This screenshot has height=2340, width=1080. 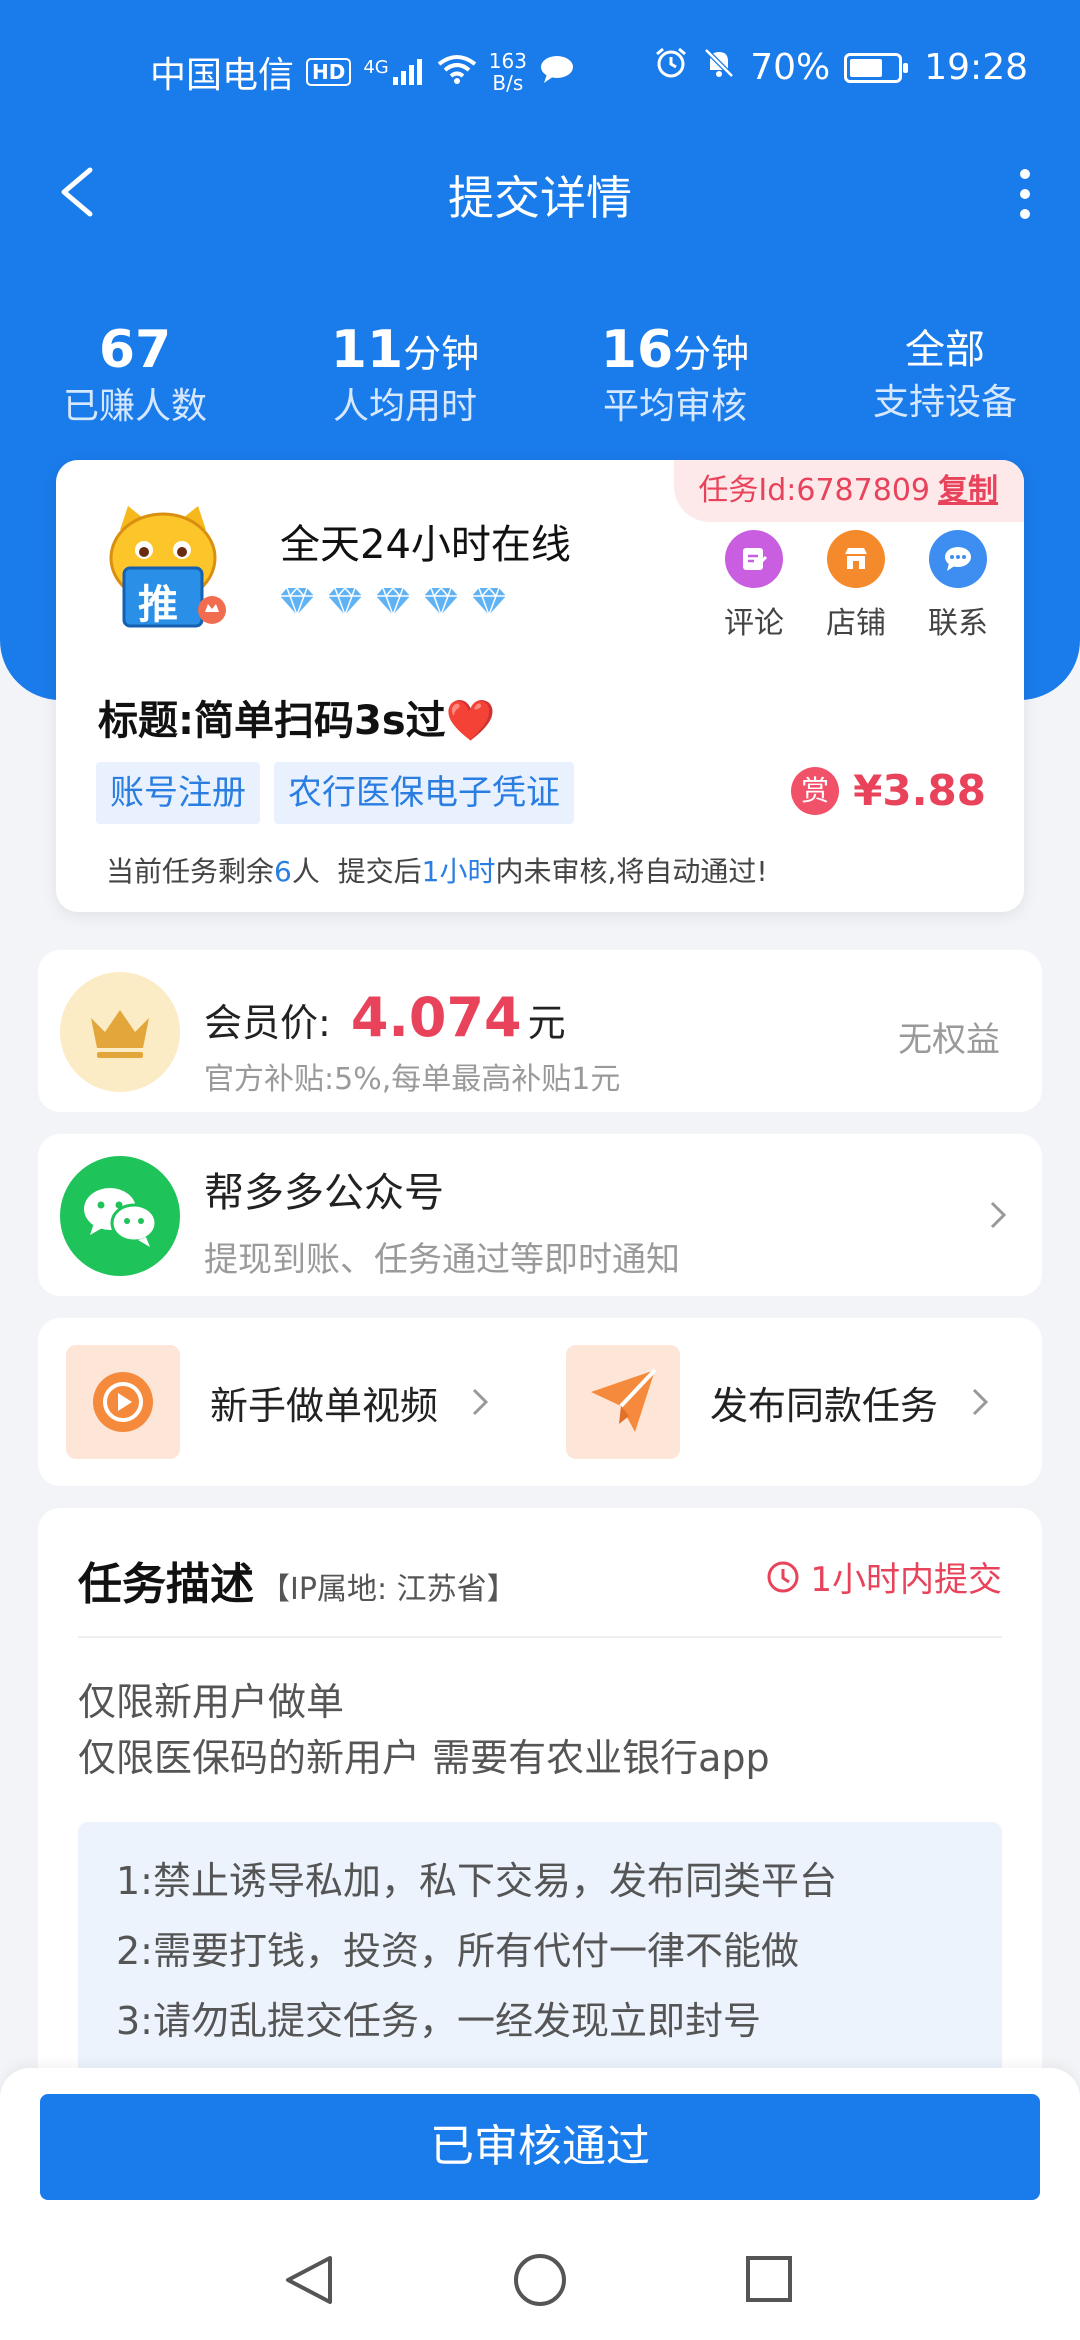 I want to click on stat-value: 全部, so click(x=945, y=350).